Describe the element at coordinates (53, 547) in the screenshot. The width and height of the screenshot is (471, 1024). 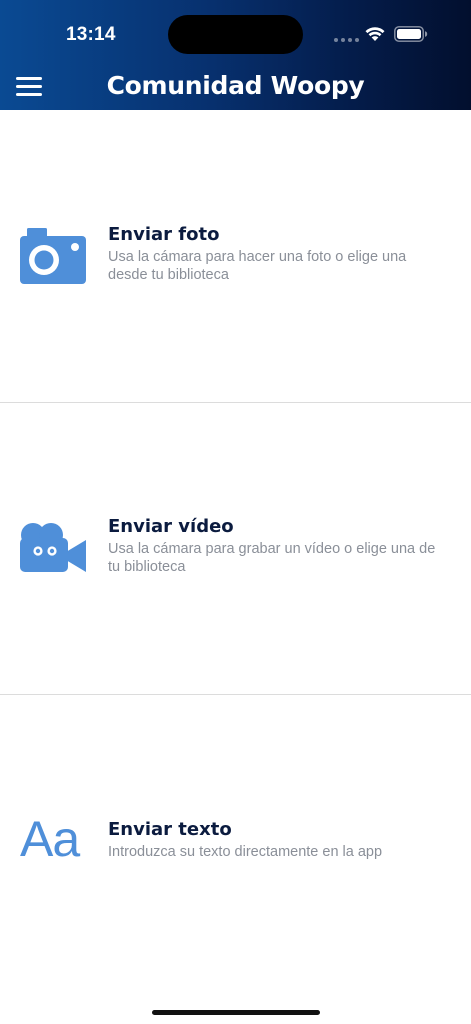
I see `video-camera-icon` at that location.